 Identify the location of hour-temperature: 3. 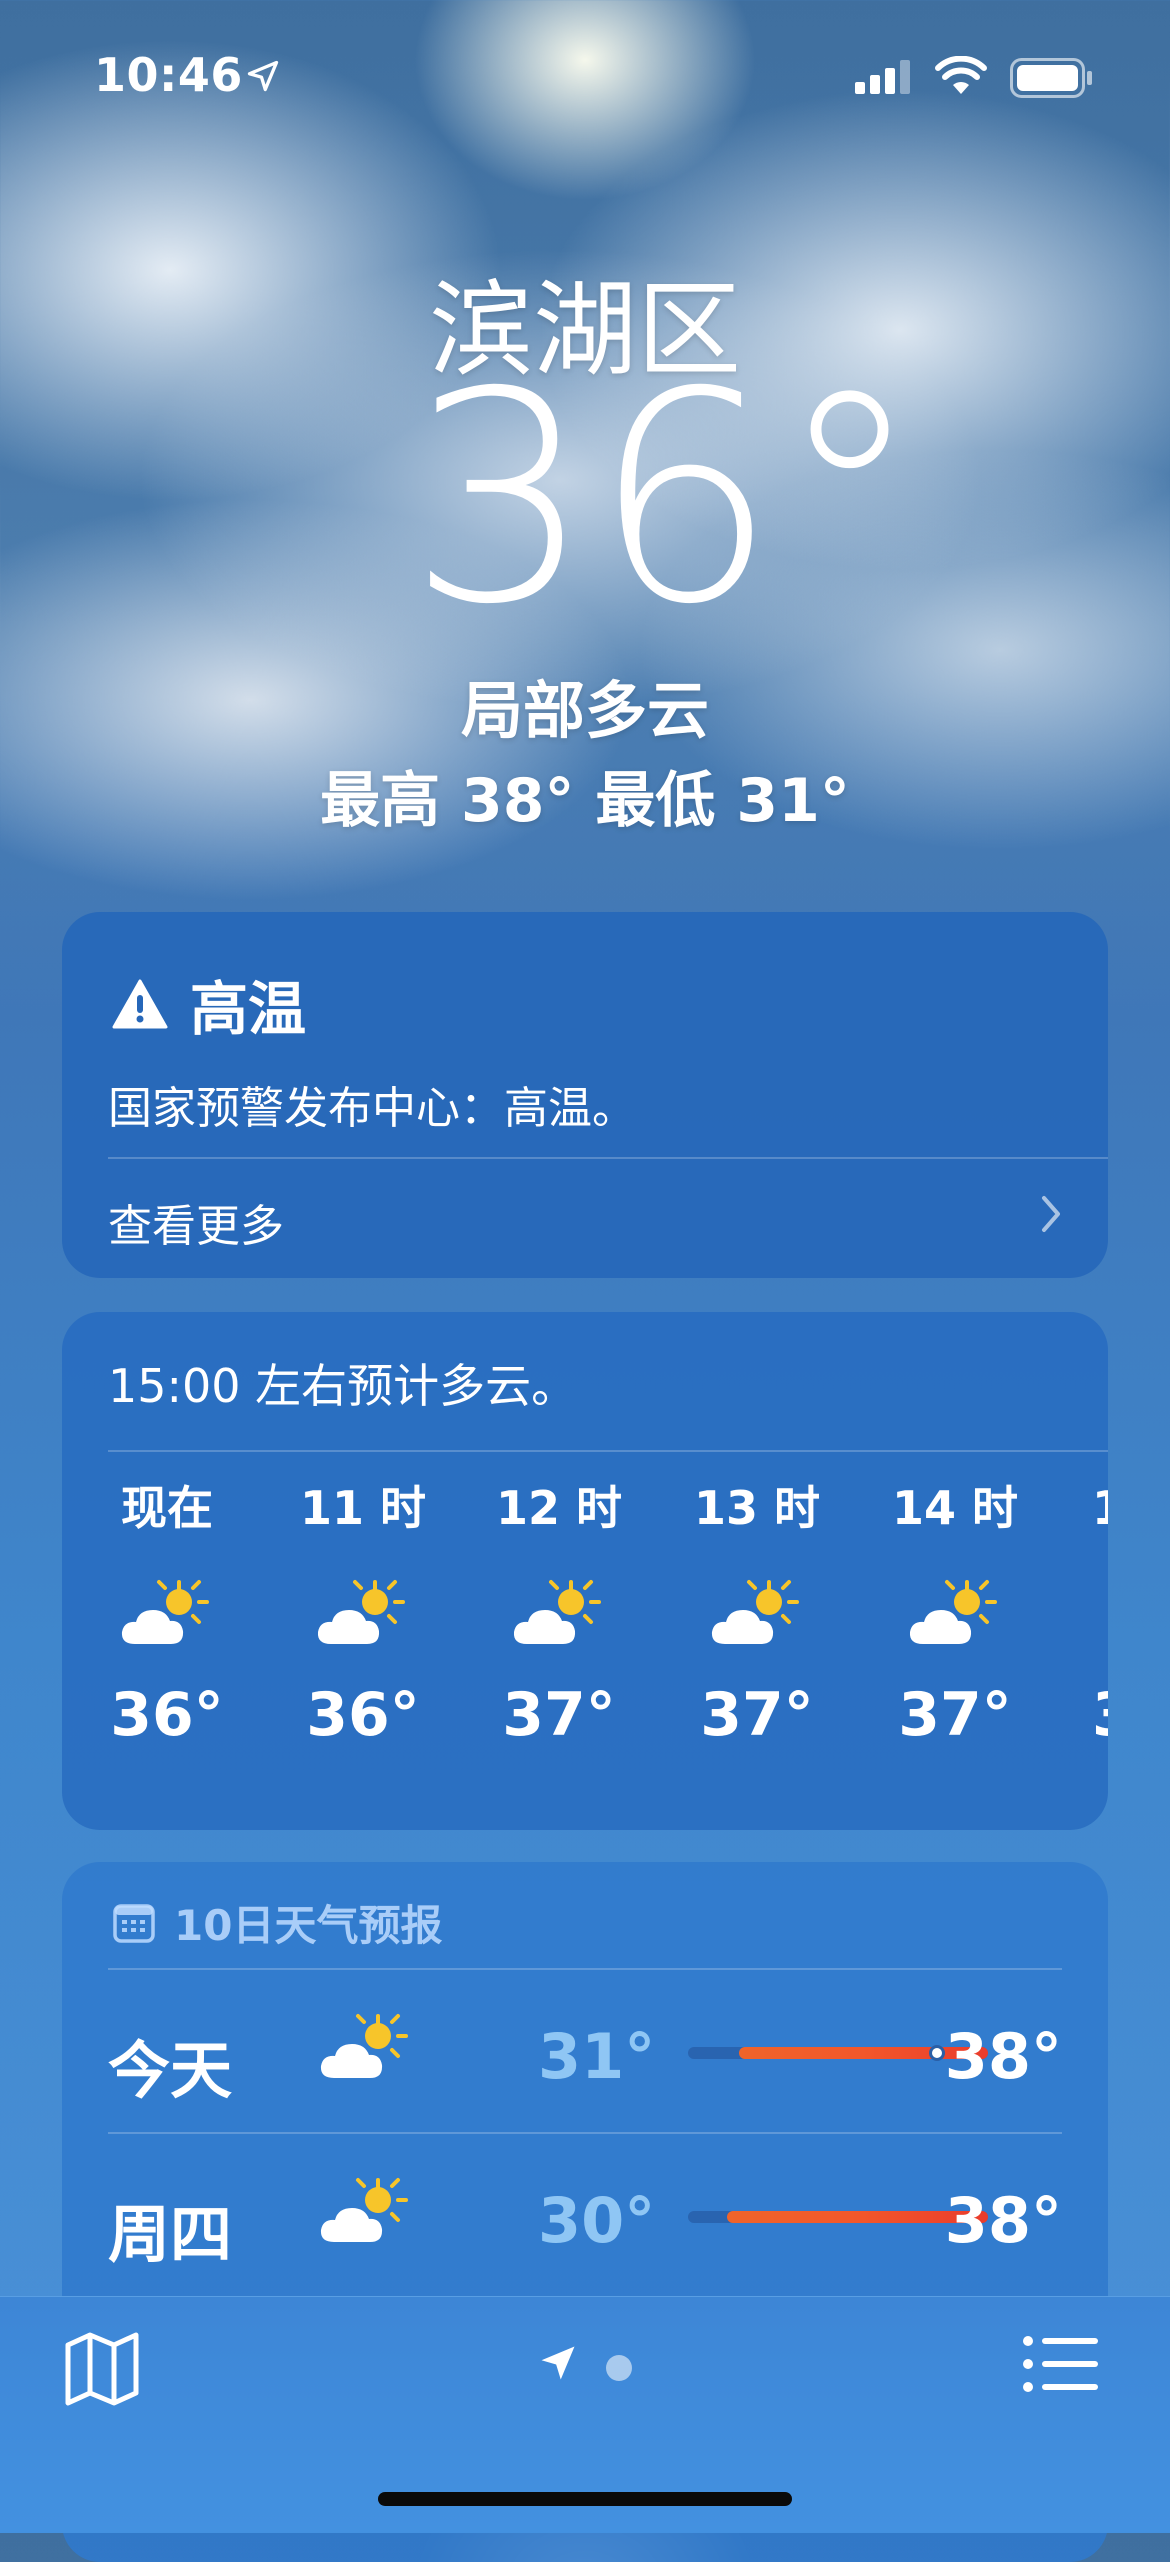
(1100, 1715).